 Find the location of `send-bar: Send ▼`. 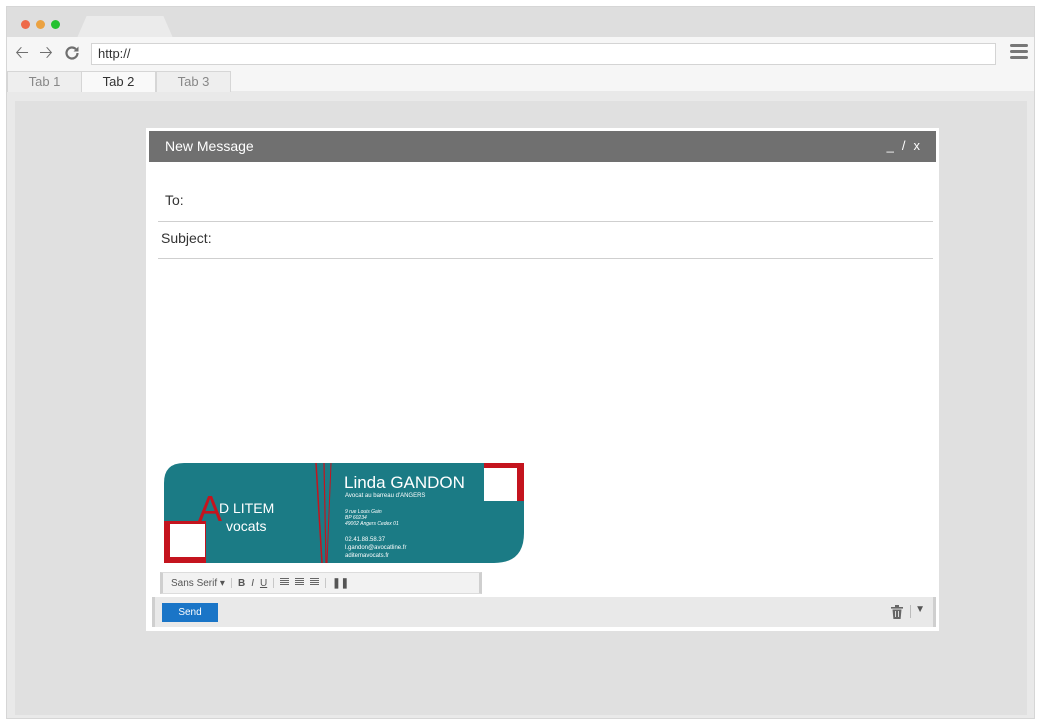

send-bar: Send ▼ is located at coordinates (544, 612).